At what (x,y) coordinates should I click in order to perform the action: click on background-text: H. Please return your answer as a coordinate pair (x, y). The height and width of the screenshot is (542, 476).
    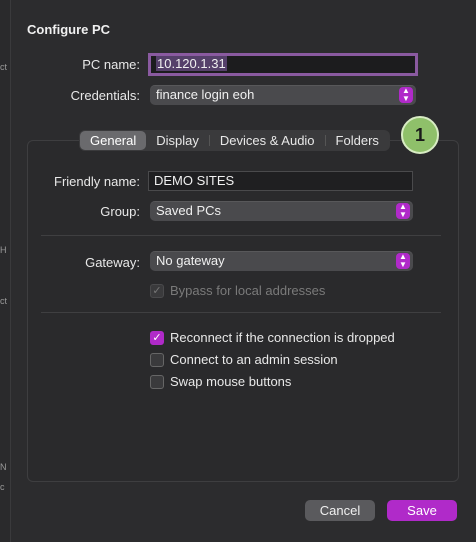
    Looking at the image, I should click on (3, 250).